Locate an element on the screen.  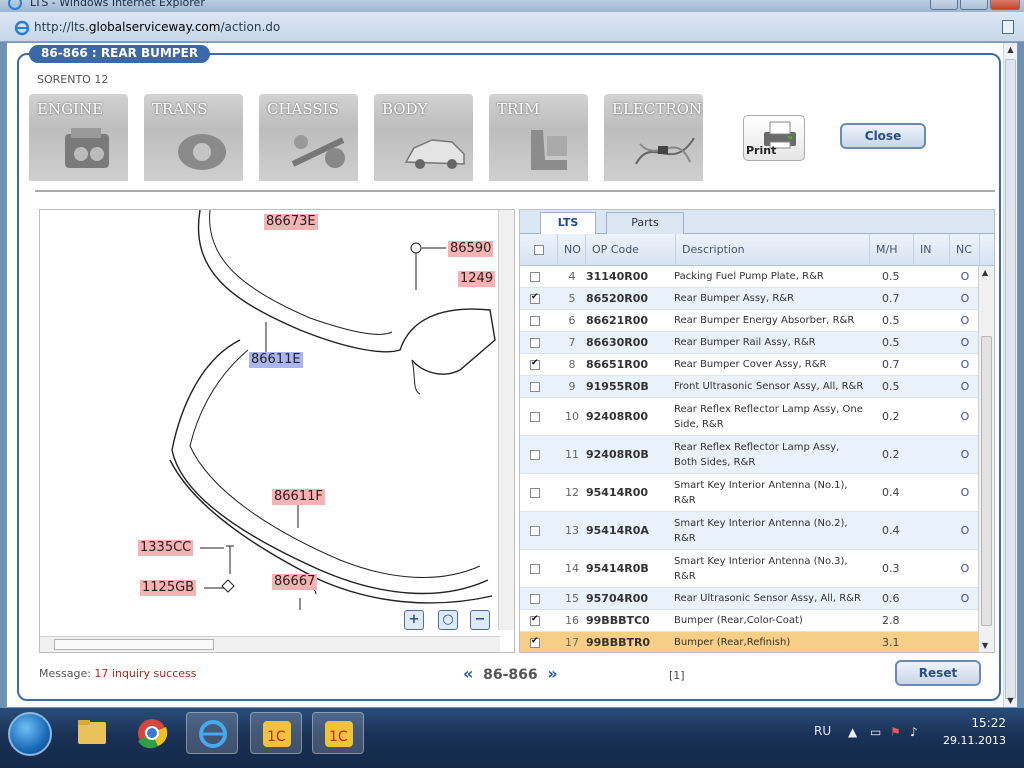
part-label: 1249 is located at coordinates (477, 279).